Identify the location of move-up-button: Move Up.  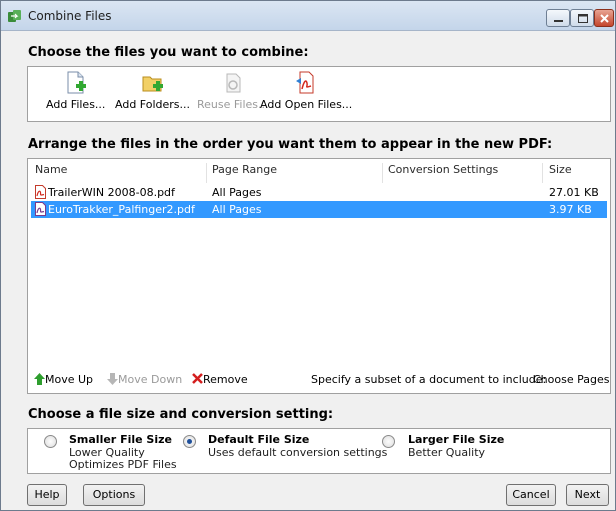
(63, 379).